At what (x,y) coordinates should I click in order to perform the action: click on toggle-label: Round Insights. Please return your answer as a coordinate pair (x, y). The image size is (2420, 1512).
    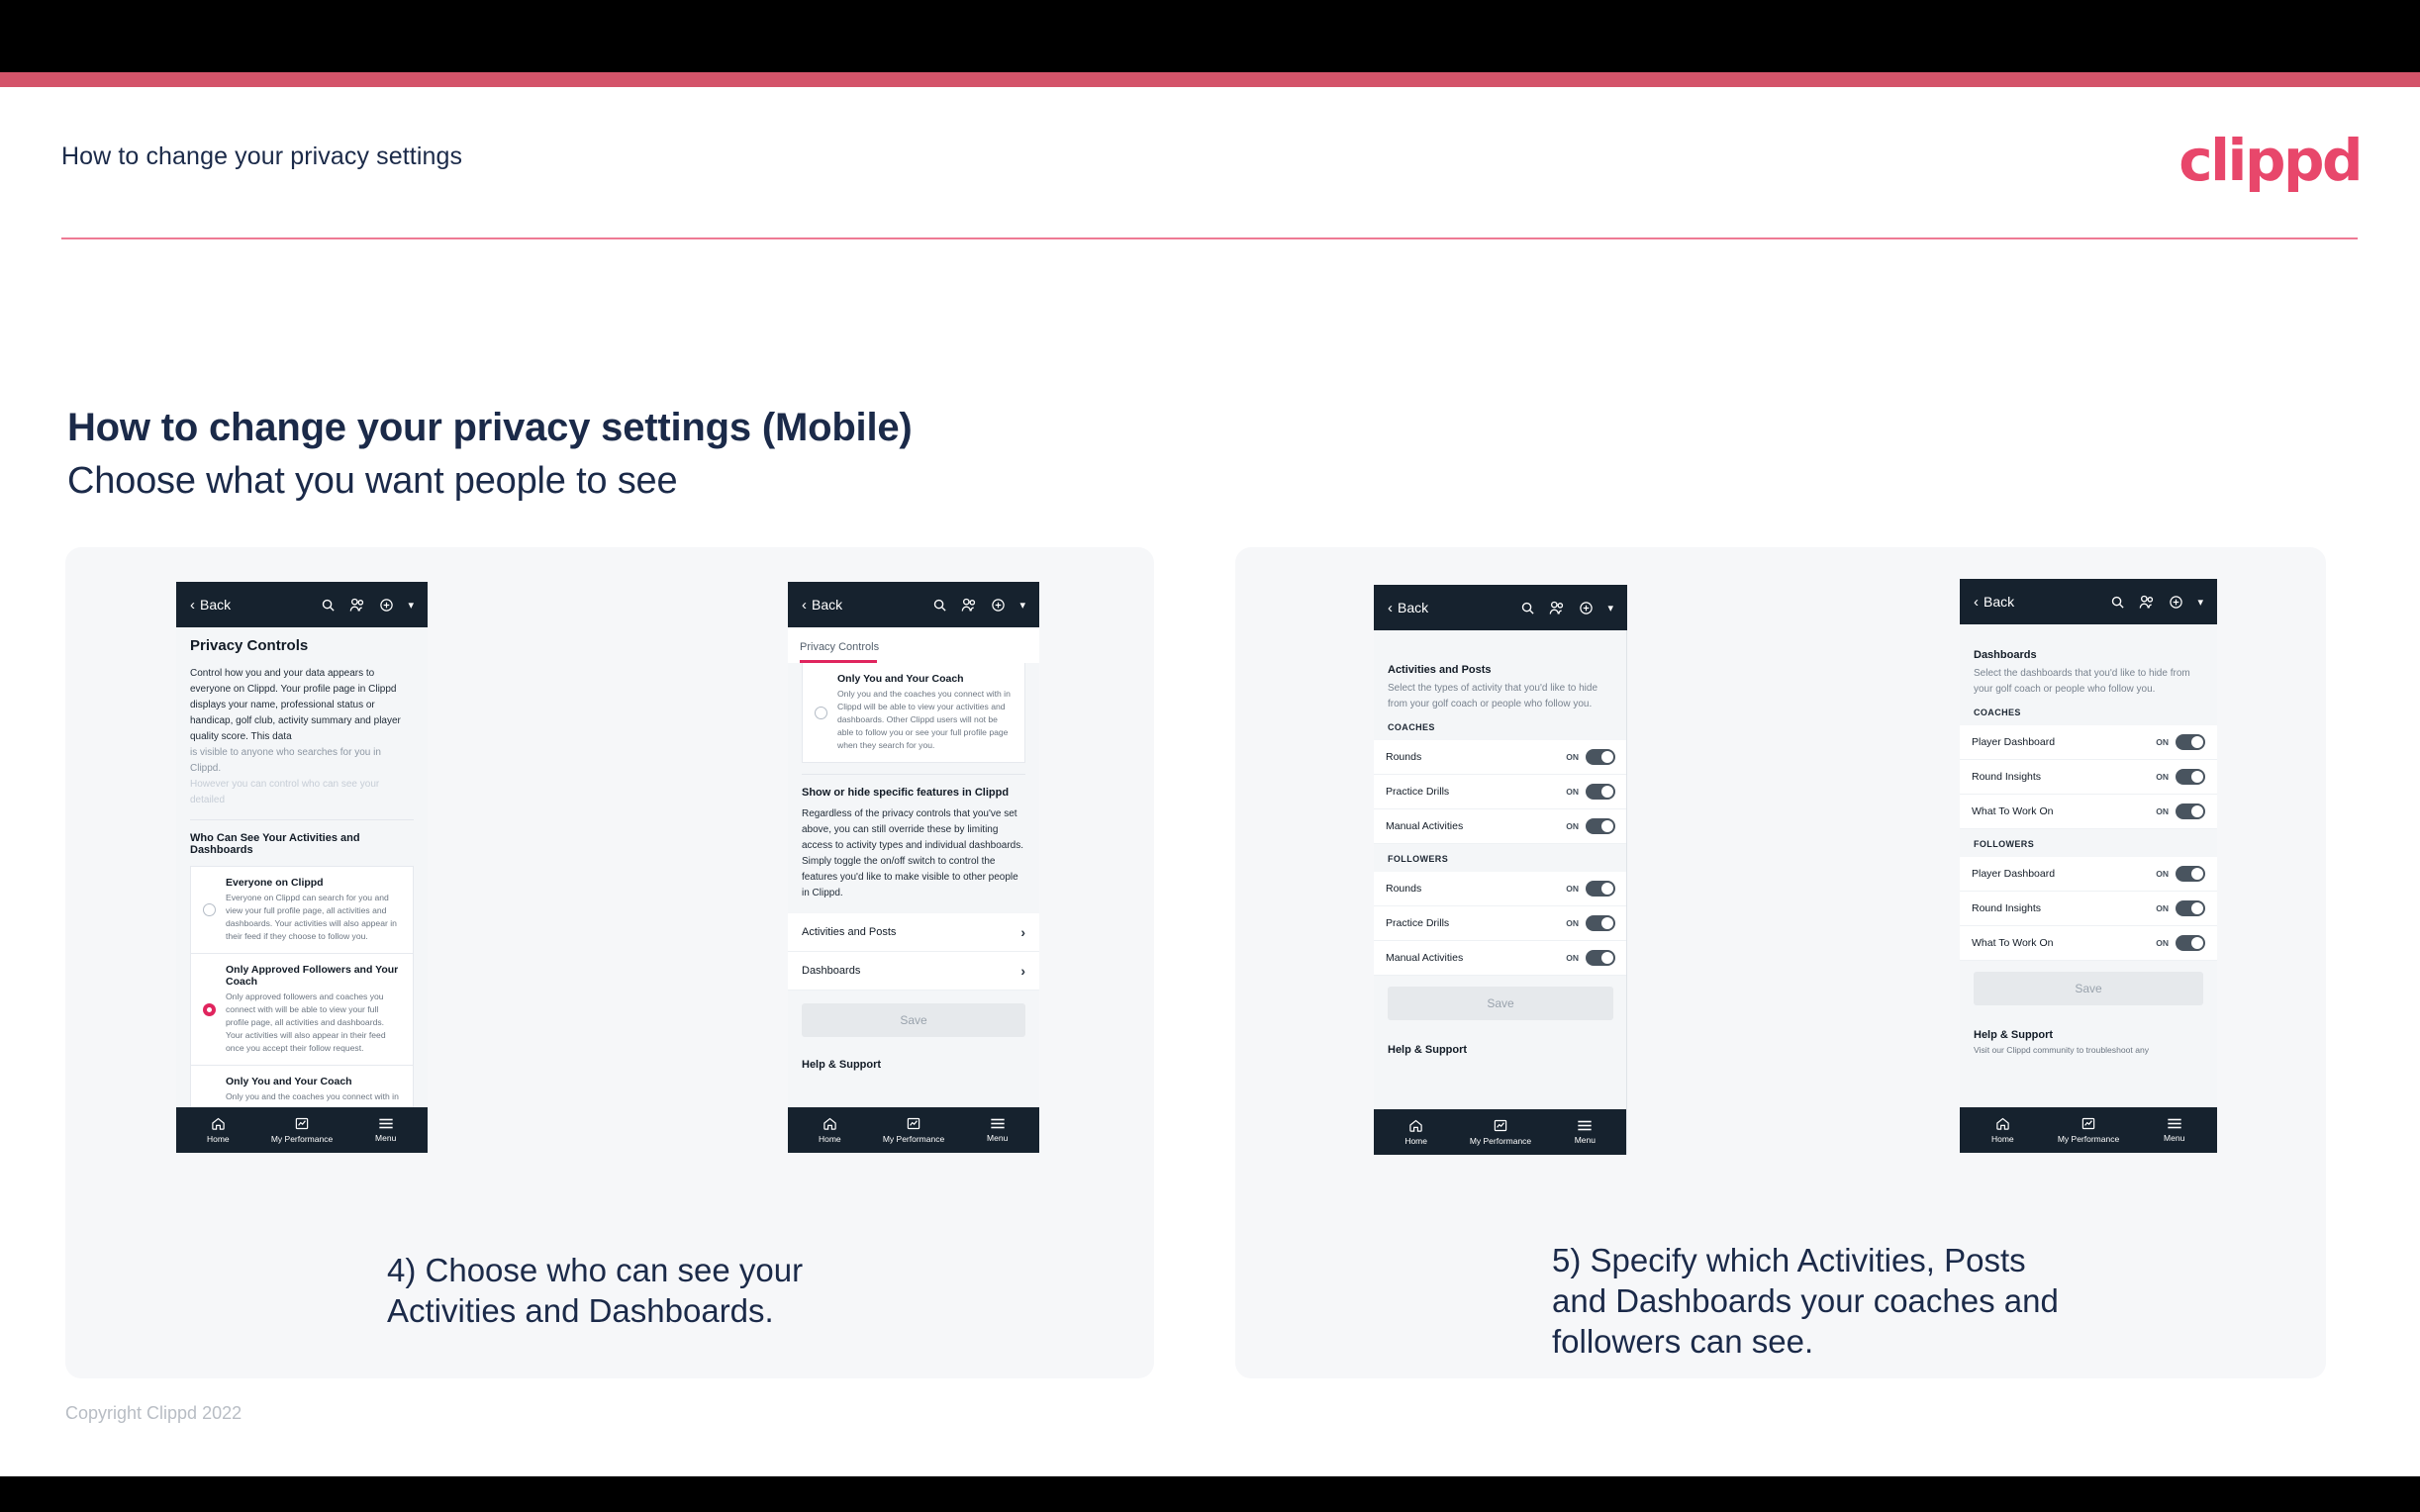
    Looking at the image, I should click on (2007, 908).